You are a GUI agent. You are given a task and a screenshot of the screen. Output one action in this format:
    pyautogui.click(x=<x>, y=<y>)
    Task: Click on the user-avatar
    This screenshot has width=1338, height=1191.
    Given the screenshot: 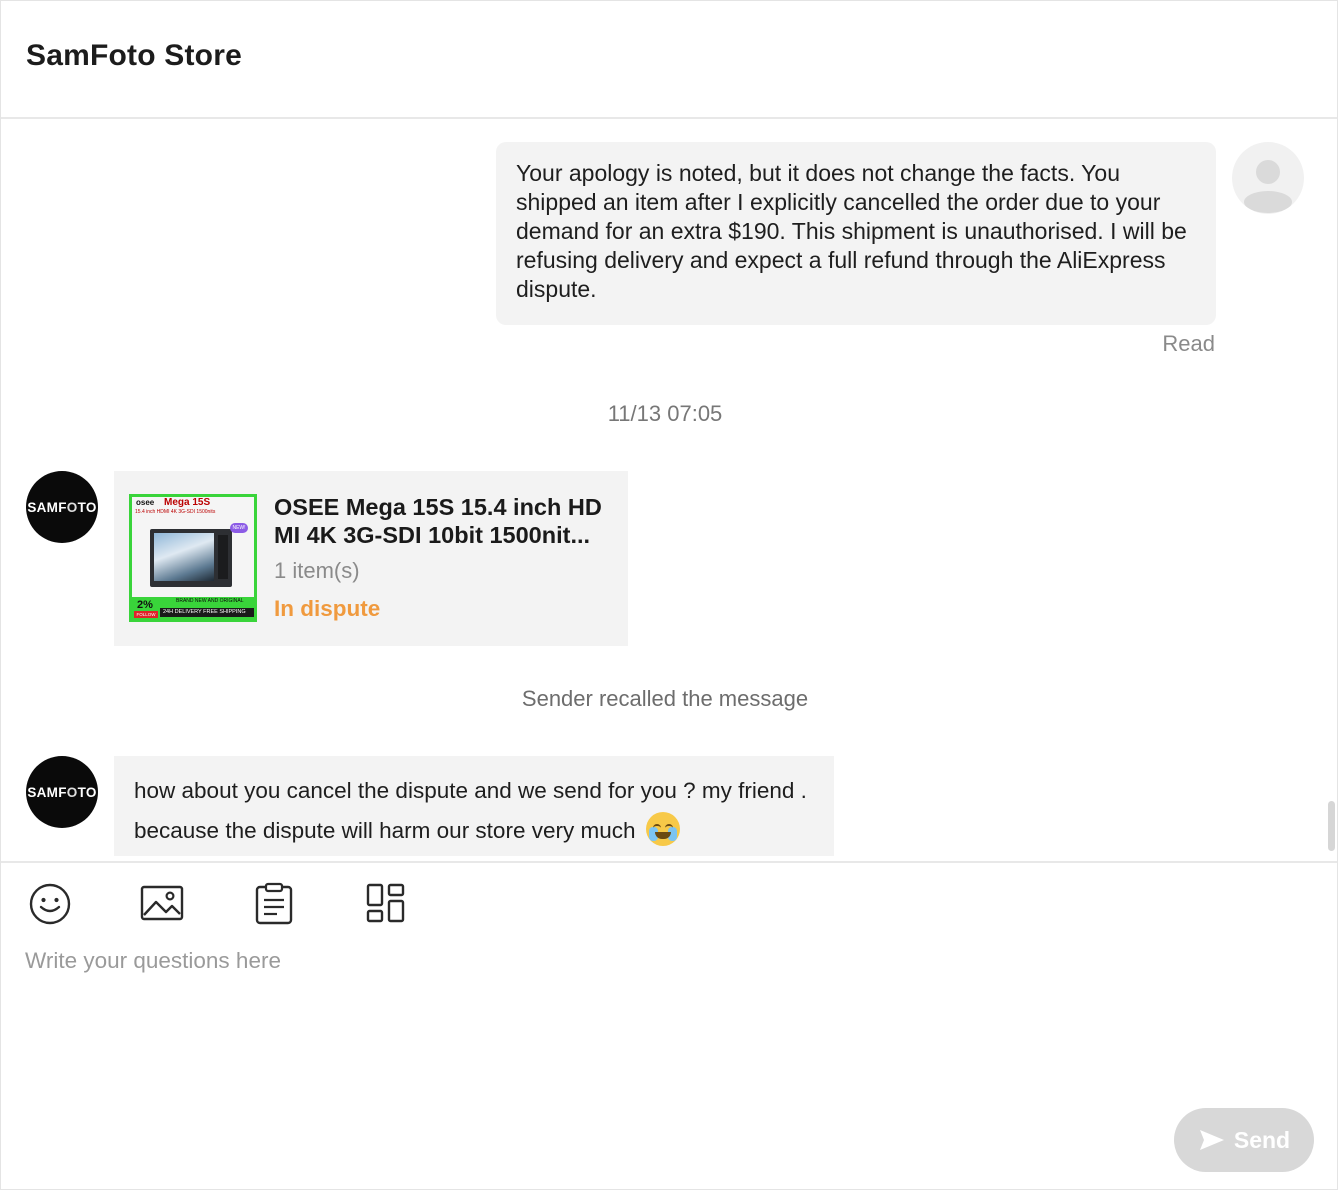 What is the action you would take?
    pyautogui.click(x=1268, y=178)
    